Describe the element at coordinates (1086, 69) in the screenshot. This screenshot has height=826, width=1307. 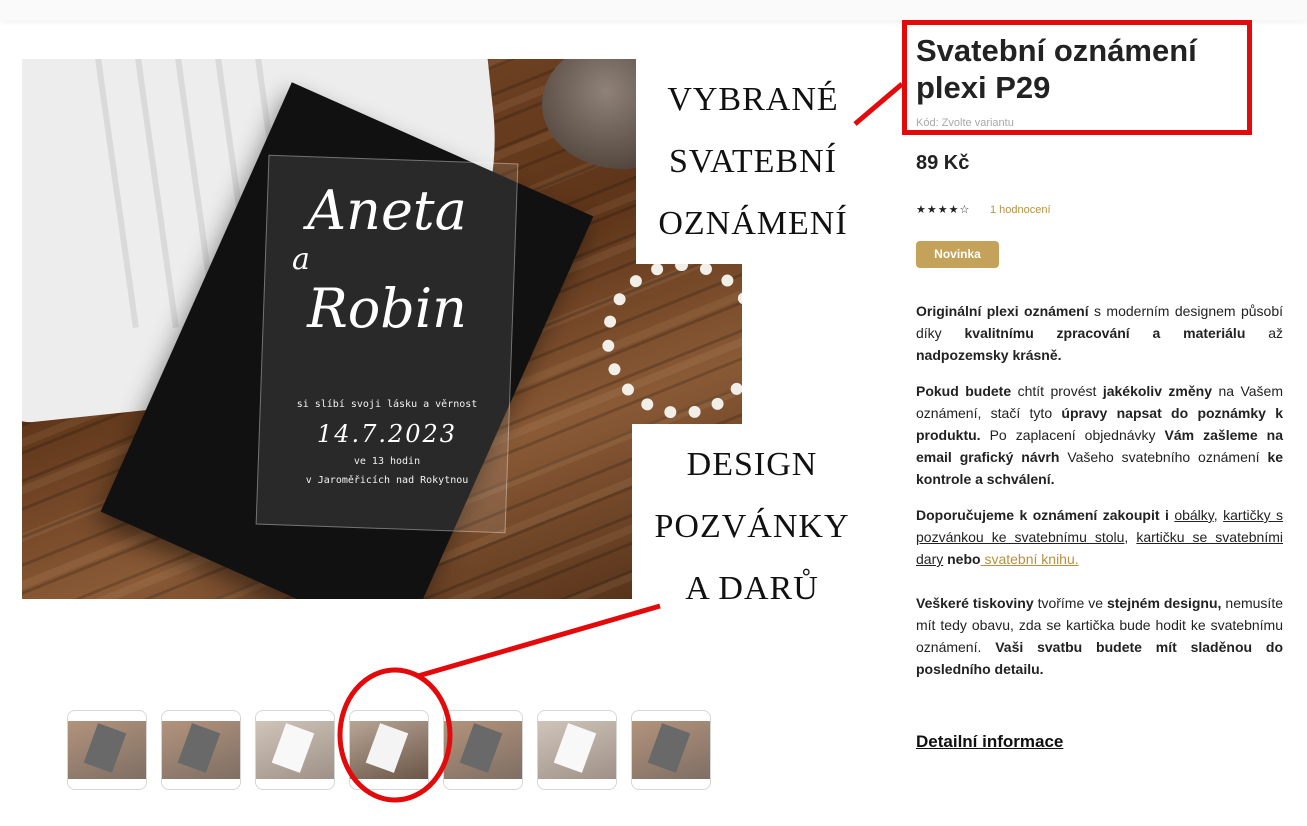
I see `product-title: Svatební oznámení plexi P29` at that location.